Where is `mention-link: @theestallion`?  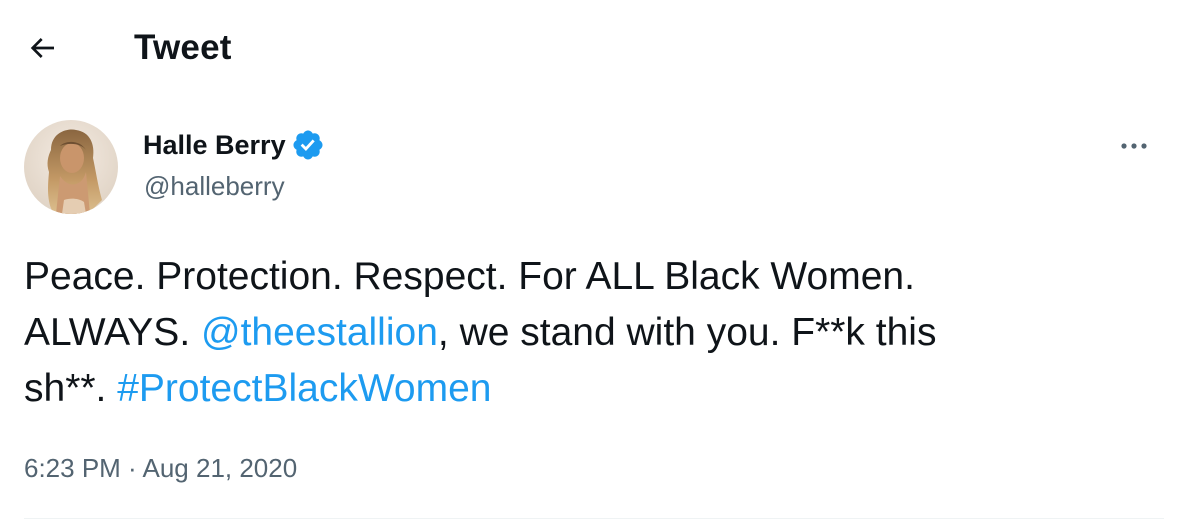 mention-link: @theestallion is located at coordinates (319, 332).